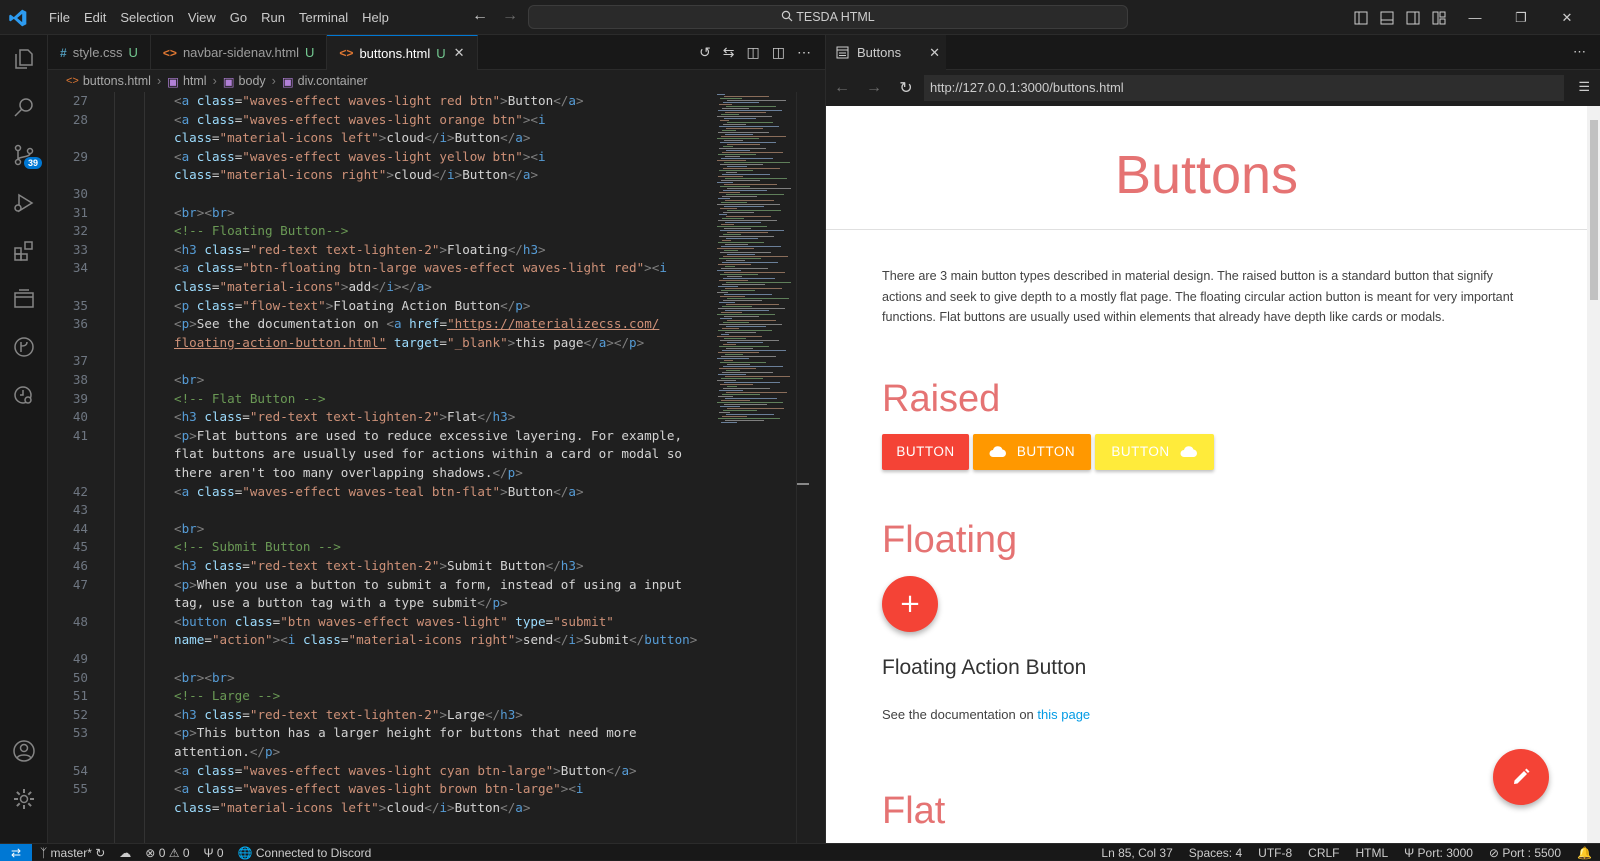 The image size is (1600, 861). What do you see at coordinates (1323, 853) in the screenshot?
I see `end-of-line: CRLF` at bounding box center [1323, 853].